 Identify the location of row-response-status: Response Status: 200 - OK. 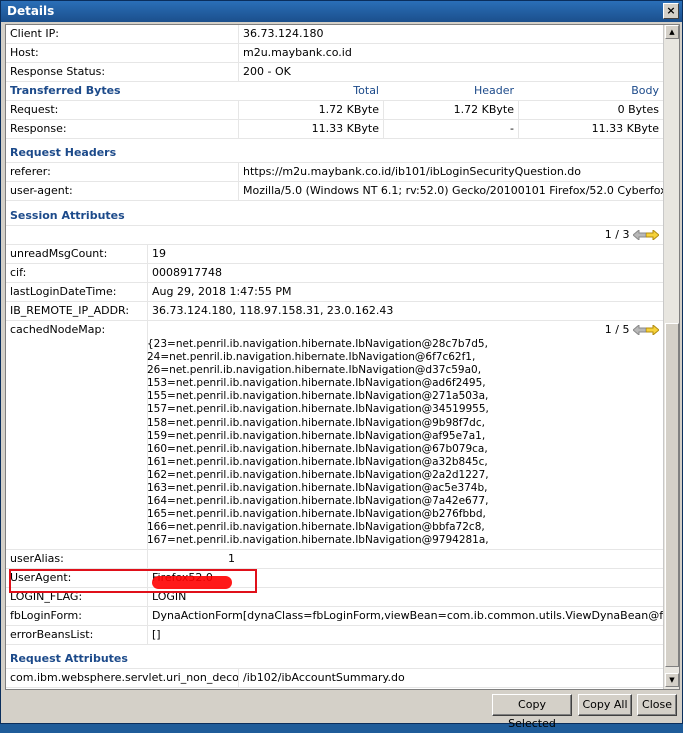
(334, 72).